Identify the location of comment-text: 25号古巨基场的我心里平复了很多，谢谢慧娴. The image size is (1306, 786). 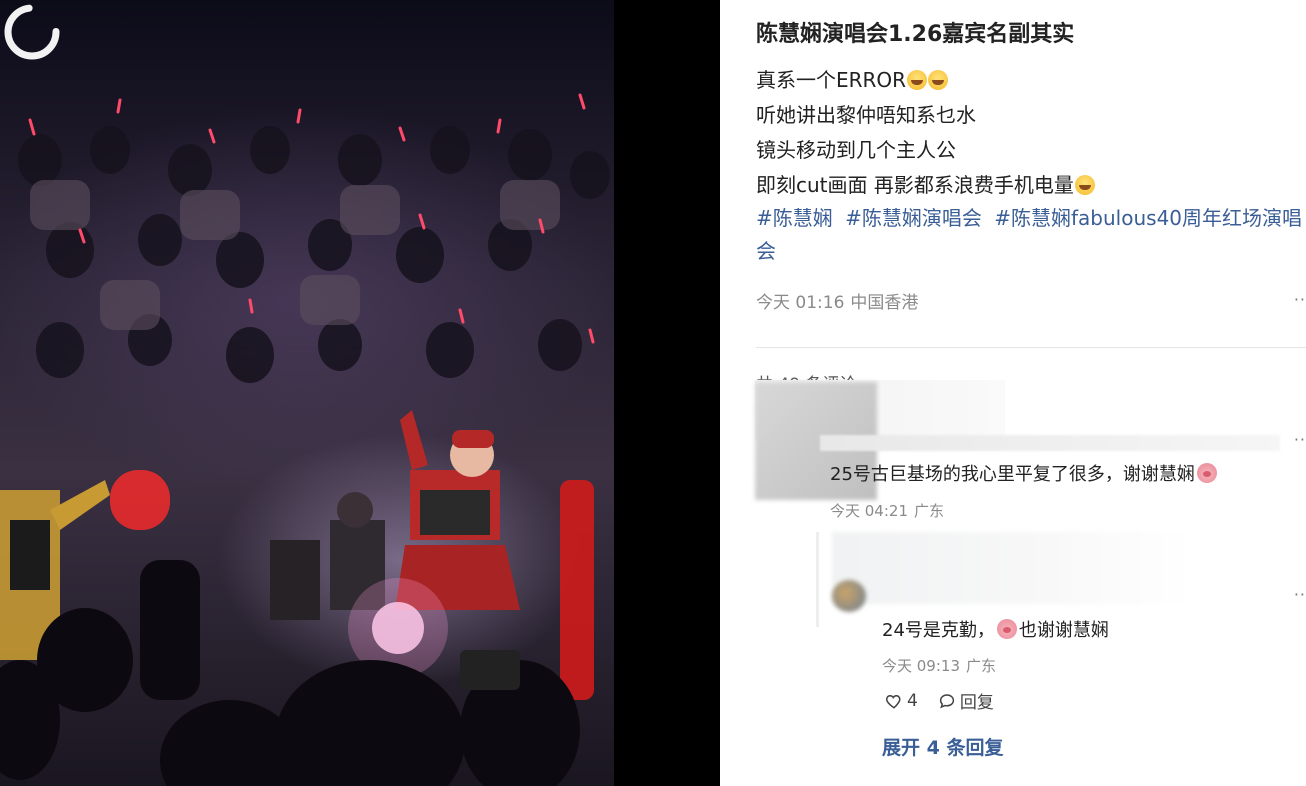
(1024, 473).